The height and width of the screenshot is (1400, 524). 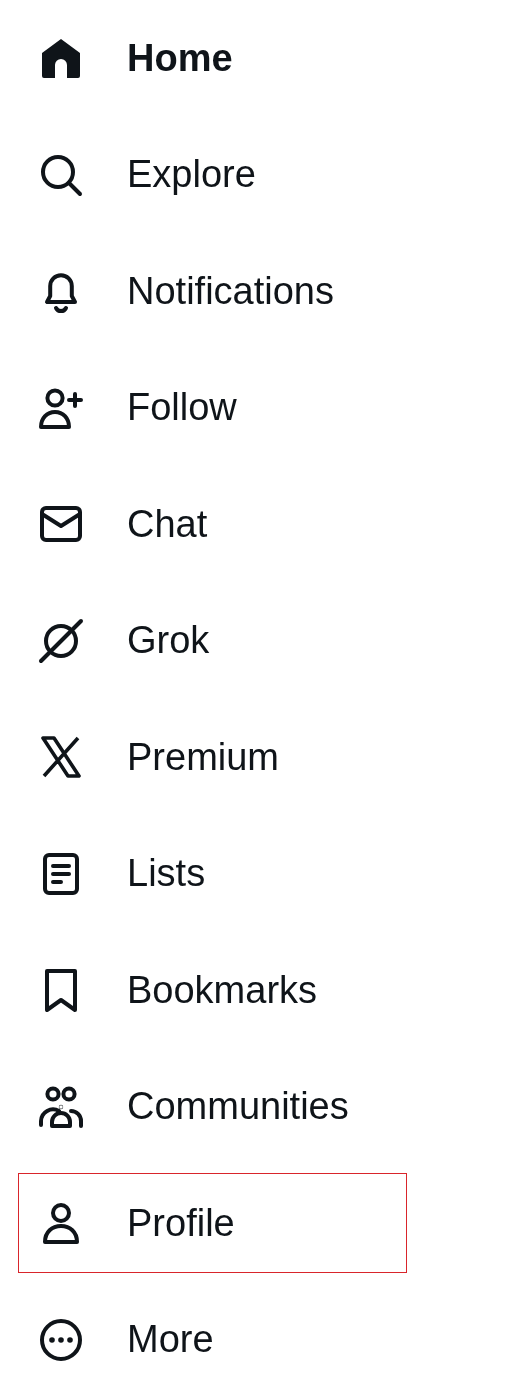 What do you see at coordinates (212, 174) in the screenshot?
I see `nav-link: Explore` at bounding box center [212, 174].